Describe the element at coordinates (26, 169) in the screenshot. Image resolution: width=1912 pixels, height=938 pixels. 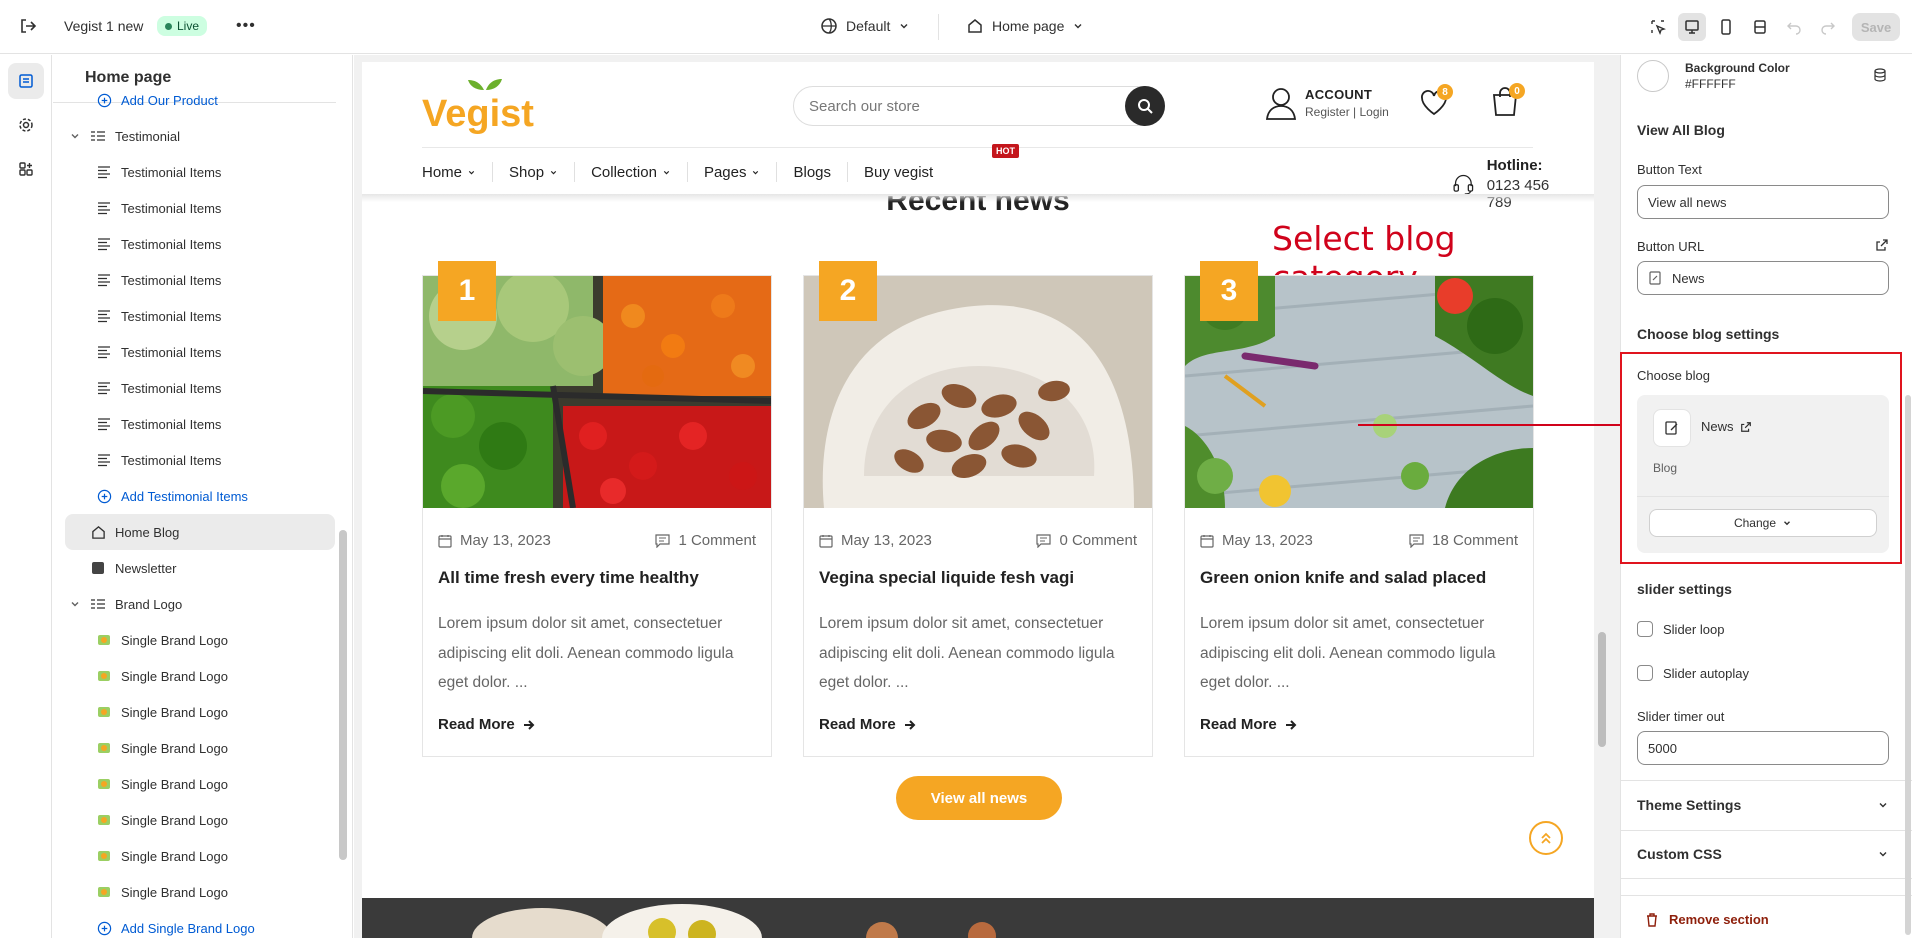
I see `apps-icon` at that location.